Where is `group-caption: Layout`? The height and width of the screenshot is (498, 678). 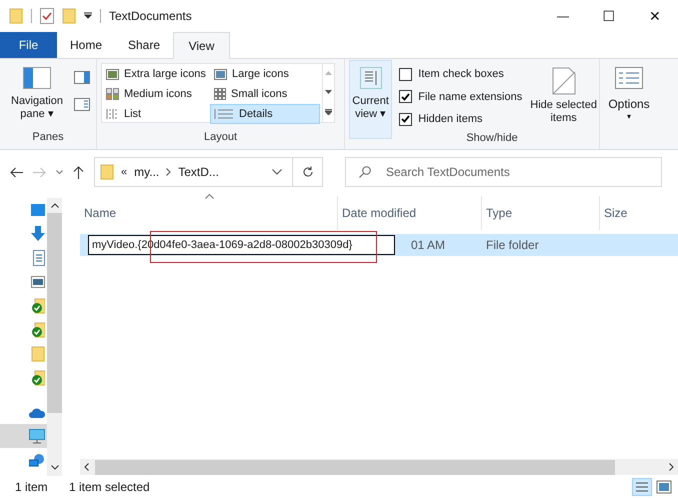 group-caption: Layout is located at coordinates (220, 137).